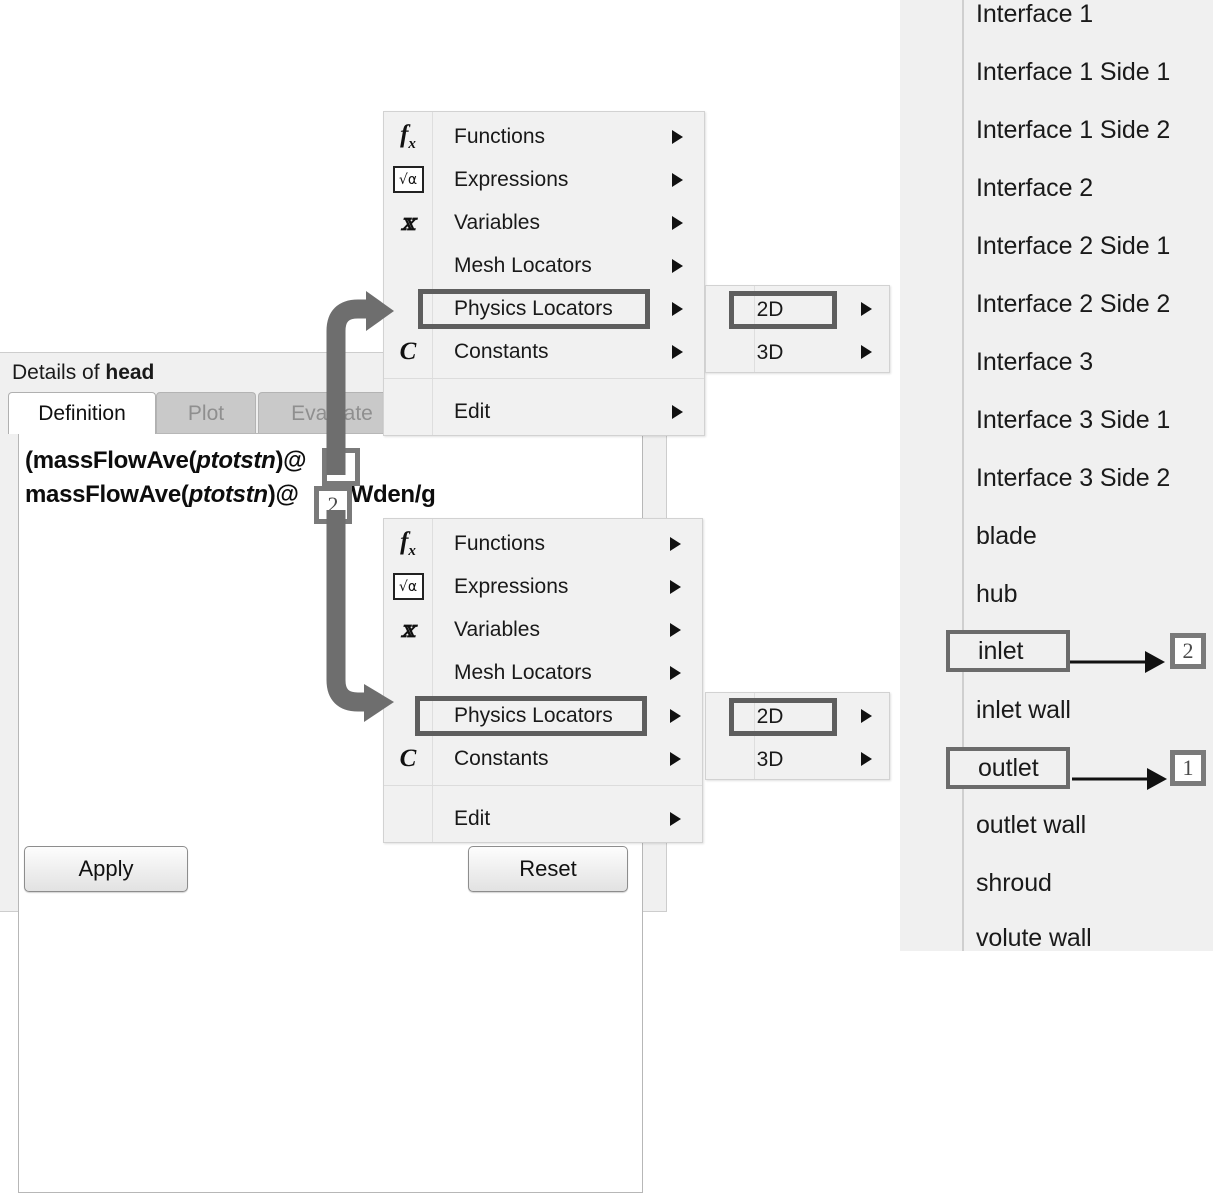  Describe the element at coordinates (1008, 651) in the screenshot. I see `list-item-inlet: inlet` at that location.